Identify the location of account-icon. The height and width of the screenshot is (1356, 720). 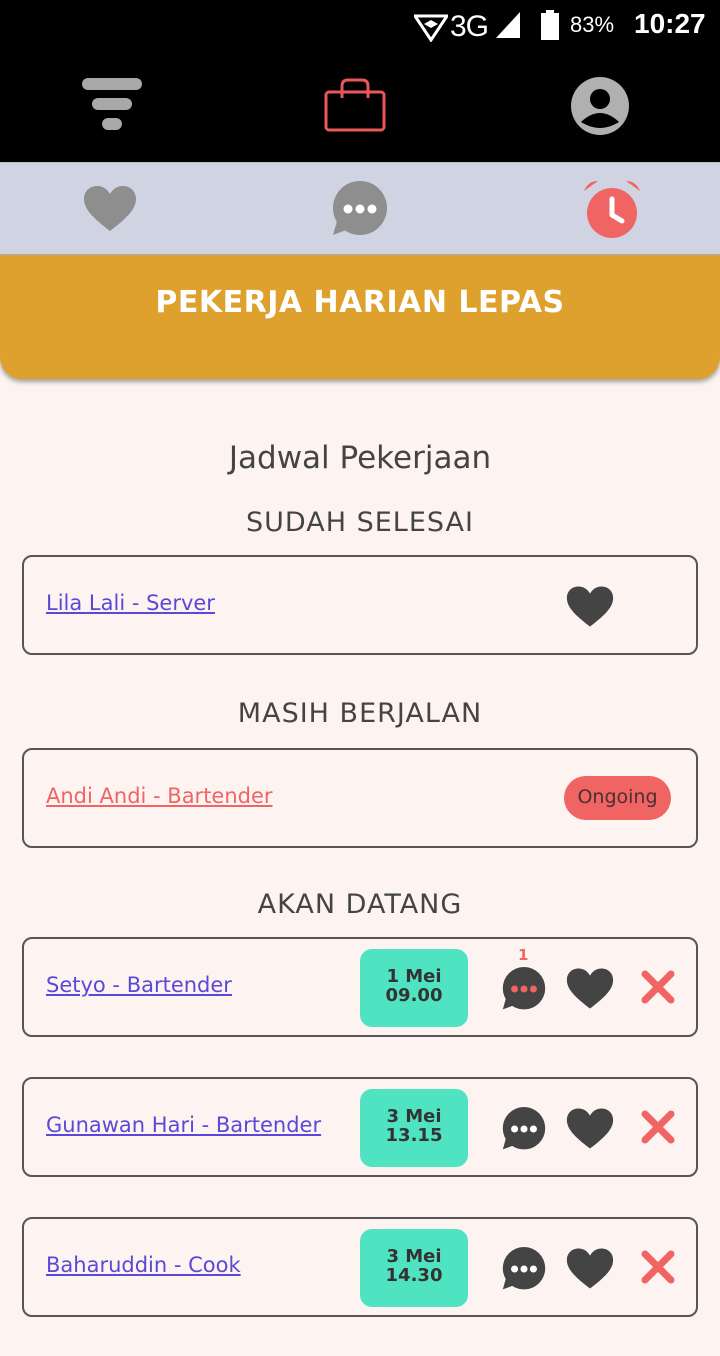
(600, 106).